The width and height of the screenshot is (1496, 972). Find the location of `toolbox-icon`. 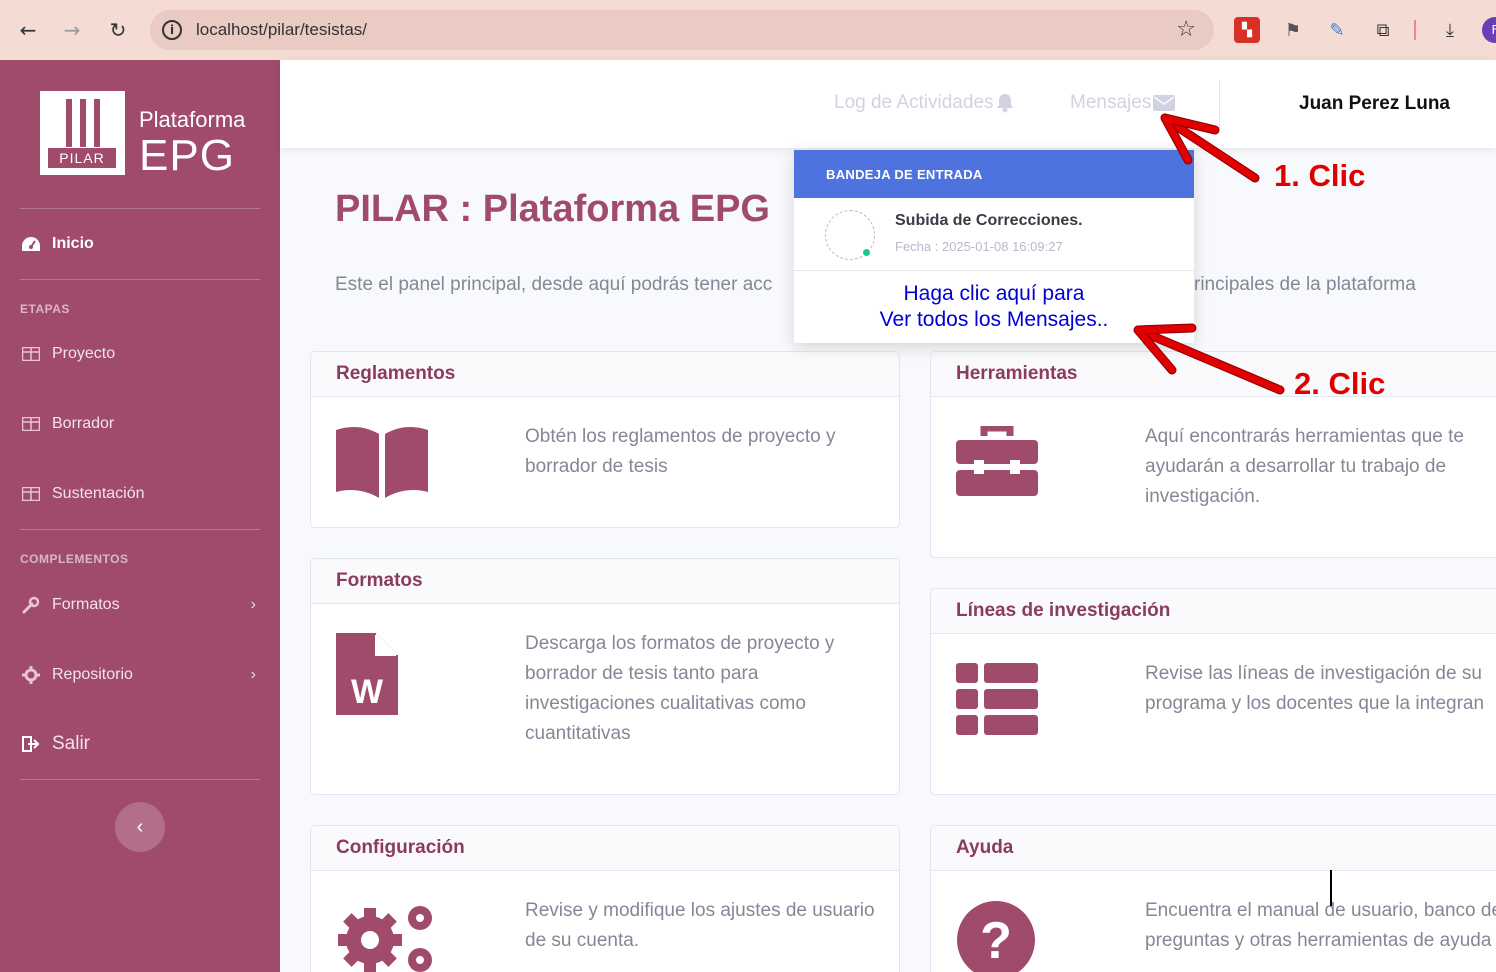

toolbox-icon is located at coordinates (1006, 470).